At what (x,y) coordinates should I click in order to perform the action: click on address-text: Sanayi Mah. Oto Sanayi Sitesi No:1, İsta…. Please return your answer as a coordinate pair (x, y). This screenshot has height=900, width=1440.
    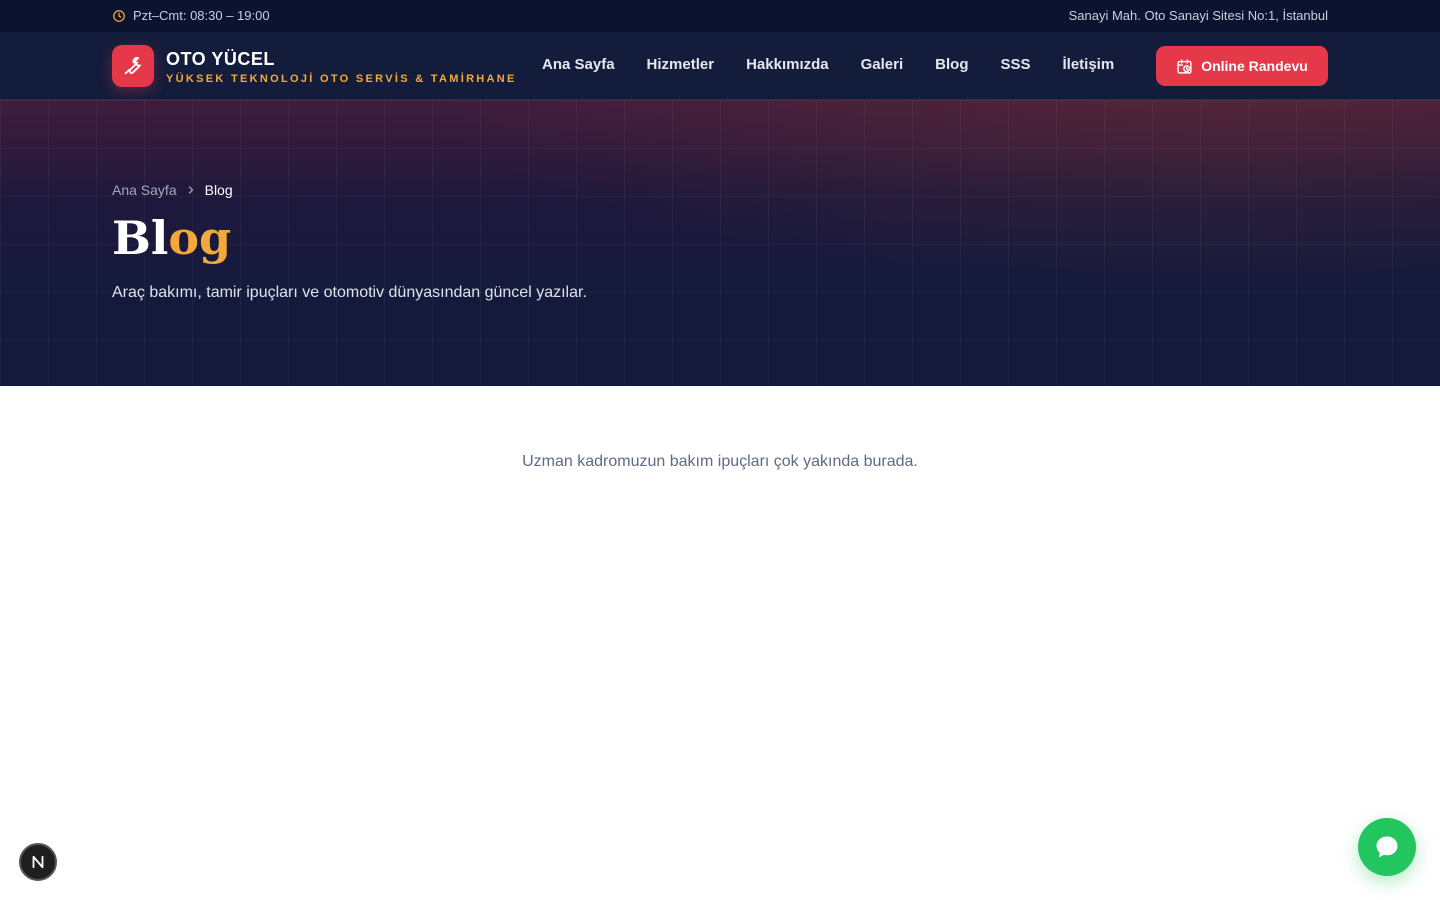
    Looking at the image, I should click on (1198, 15).